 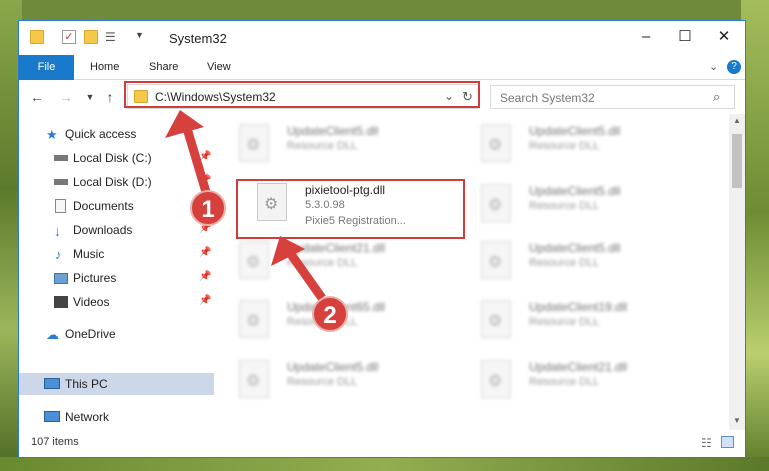 I want to click on callout-number-1: 1, so click(x=208, y=208).